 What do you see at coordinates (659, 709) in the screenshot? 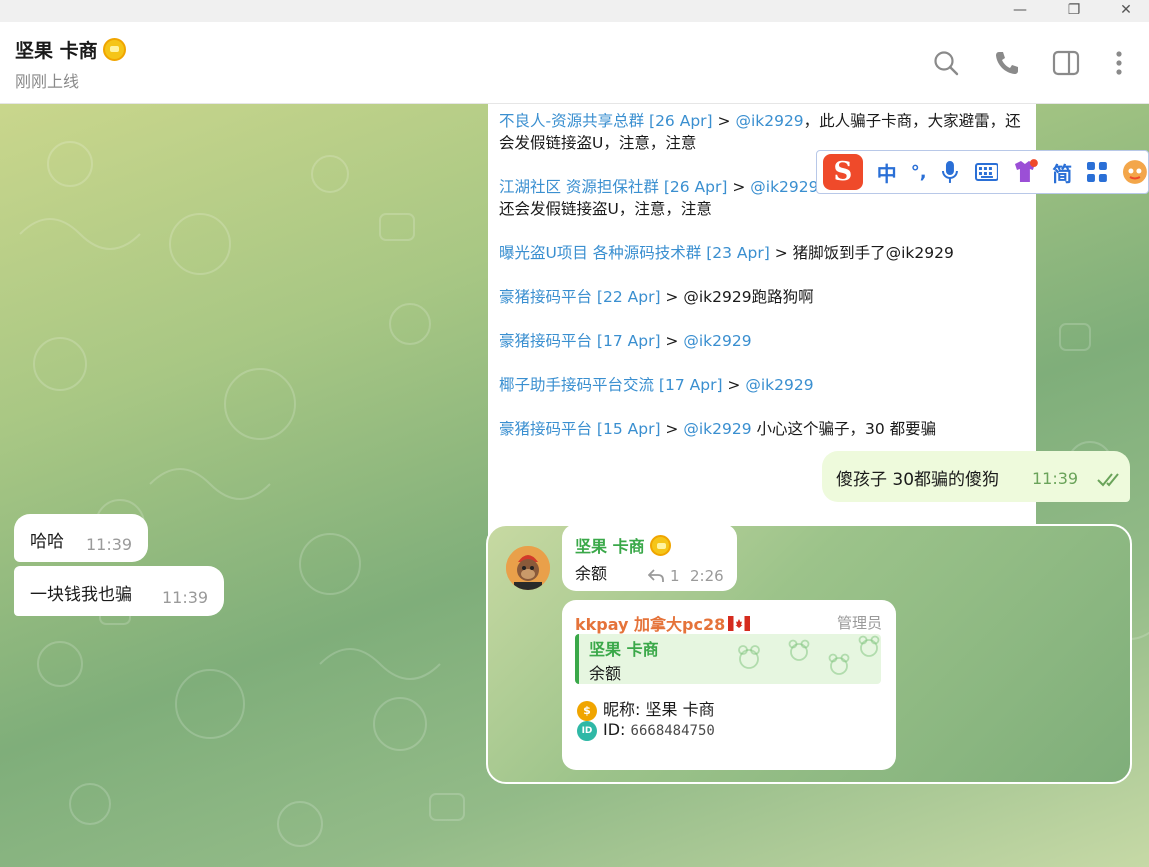
I see `nickname-label: 昵称: 坚果 卡商` at bounding box center [659, 709].